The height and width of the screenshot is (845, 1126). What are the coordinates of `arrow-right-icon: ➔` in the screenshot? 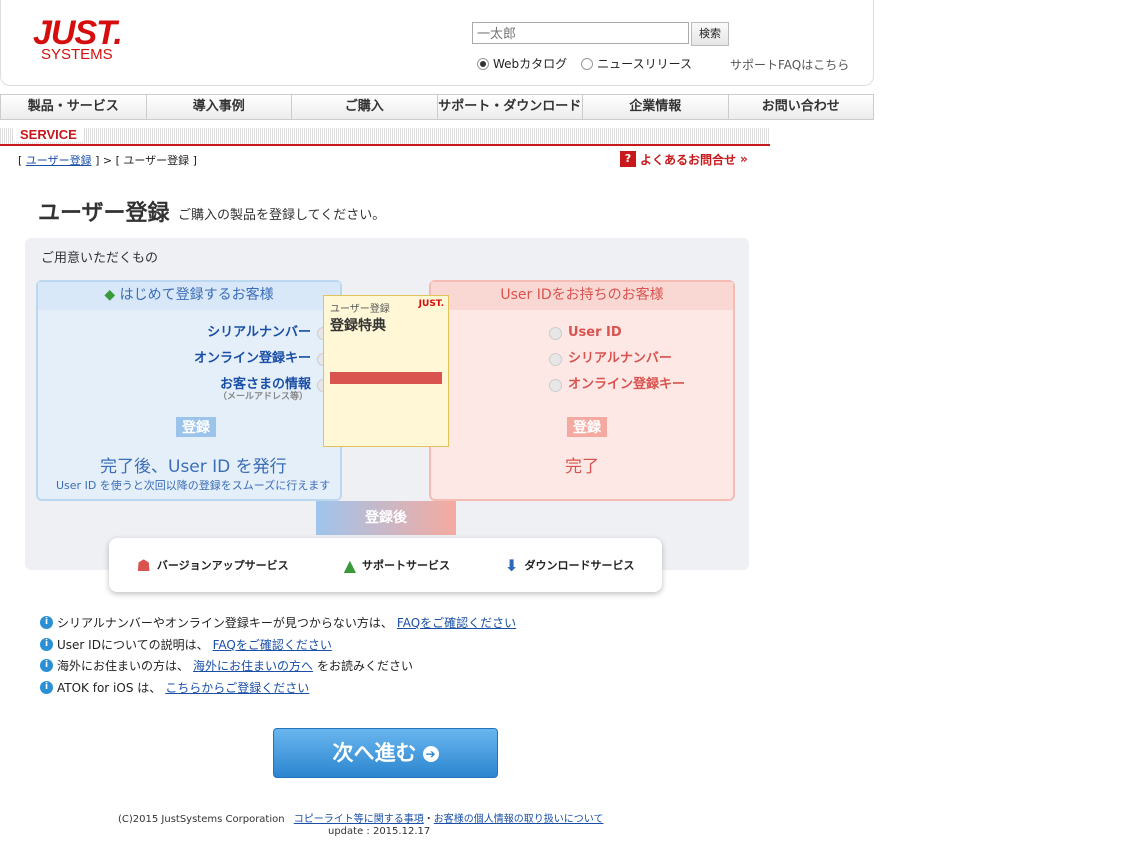 It's located at (430, 754).